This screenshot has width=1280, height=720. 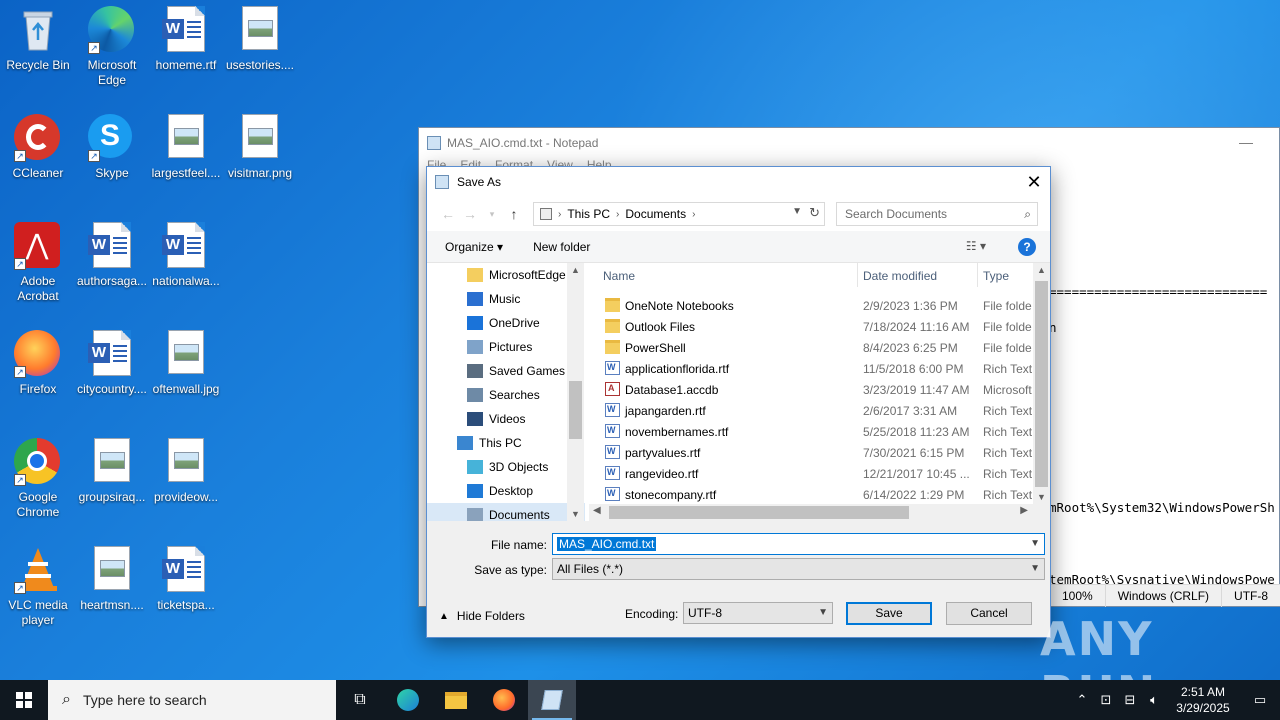 I want to click on forward-arrow-icon: →, so click(x=470, y=214).